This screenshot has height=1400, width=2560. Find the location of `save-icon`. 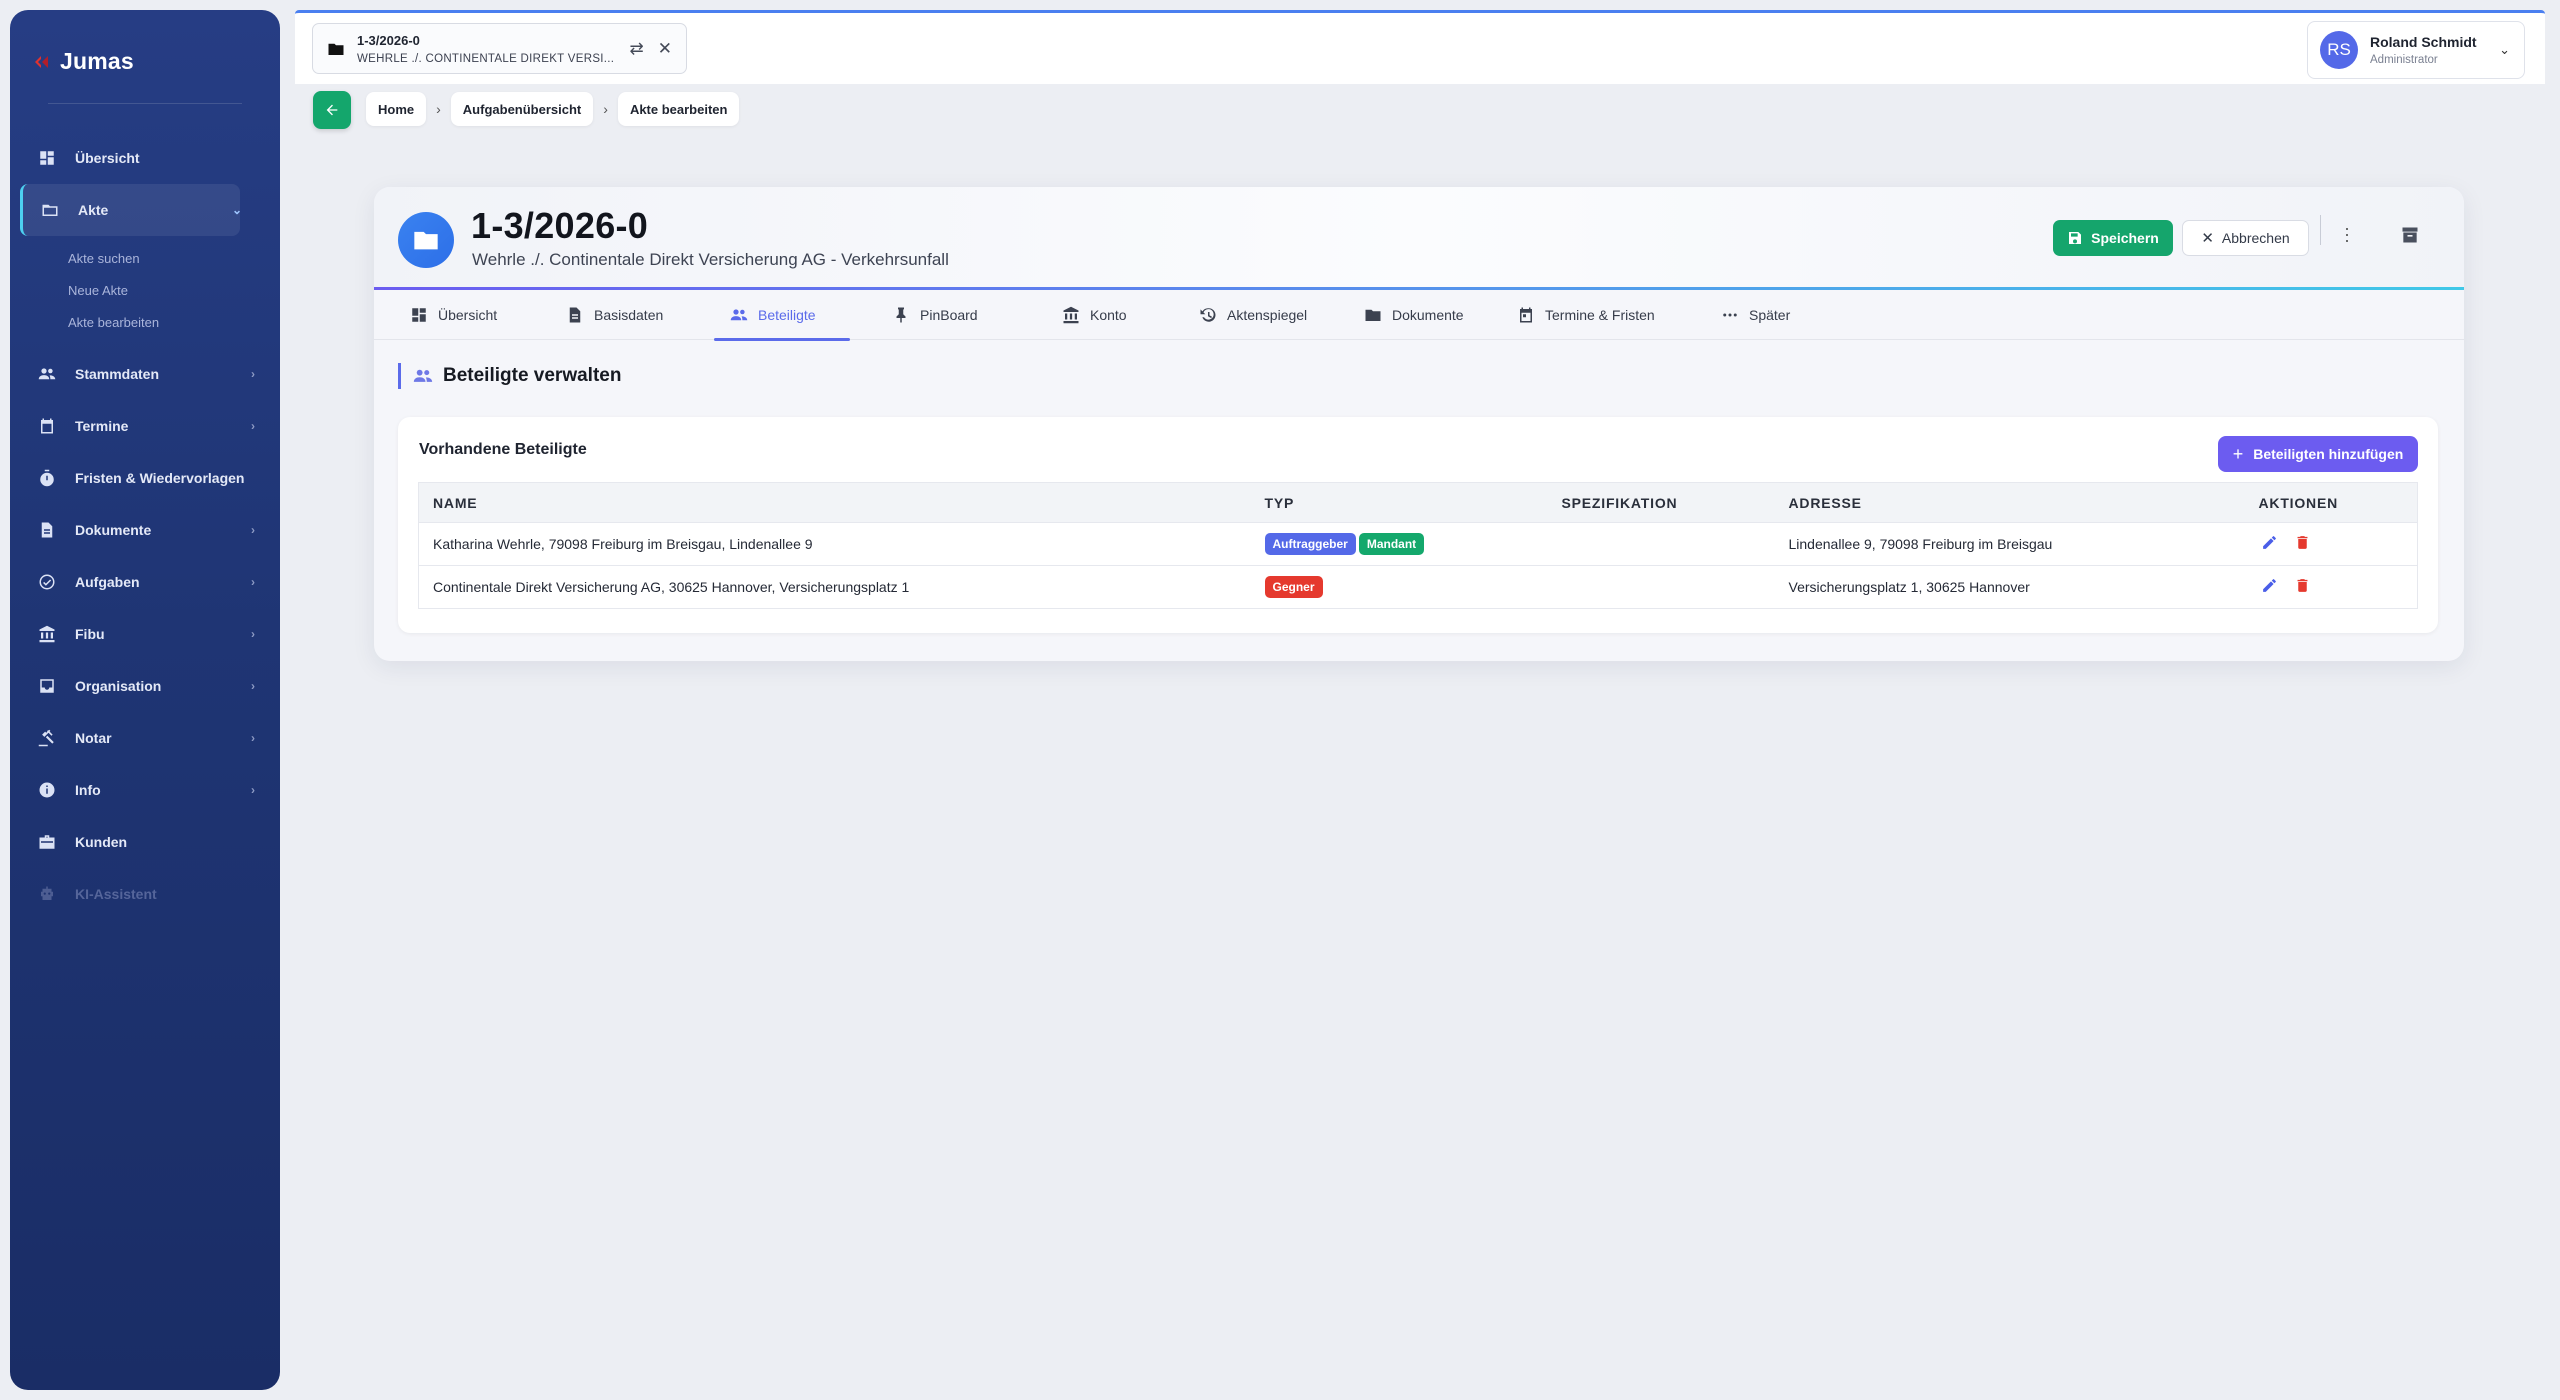

save-icon is located at coordinates (2075, 238).